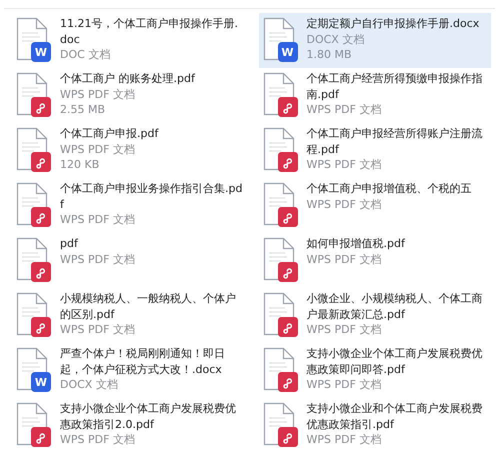 This screenshot has height=475, width=499. I want to click on file-name: 个体工商户申报经营所得账户注册流程.pdf, so click(395, 141).